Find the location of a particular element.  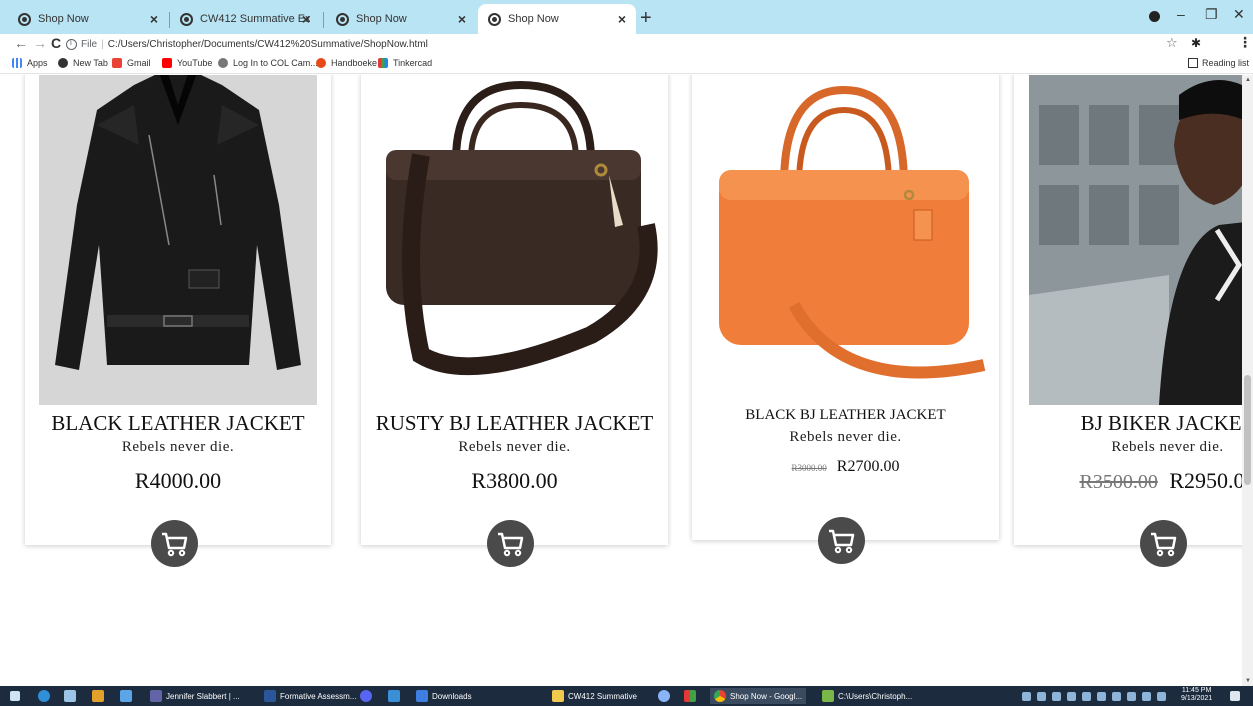

tray-app-icon is located at coordinates (1071, 696).